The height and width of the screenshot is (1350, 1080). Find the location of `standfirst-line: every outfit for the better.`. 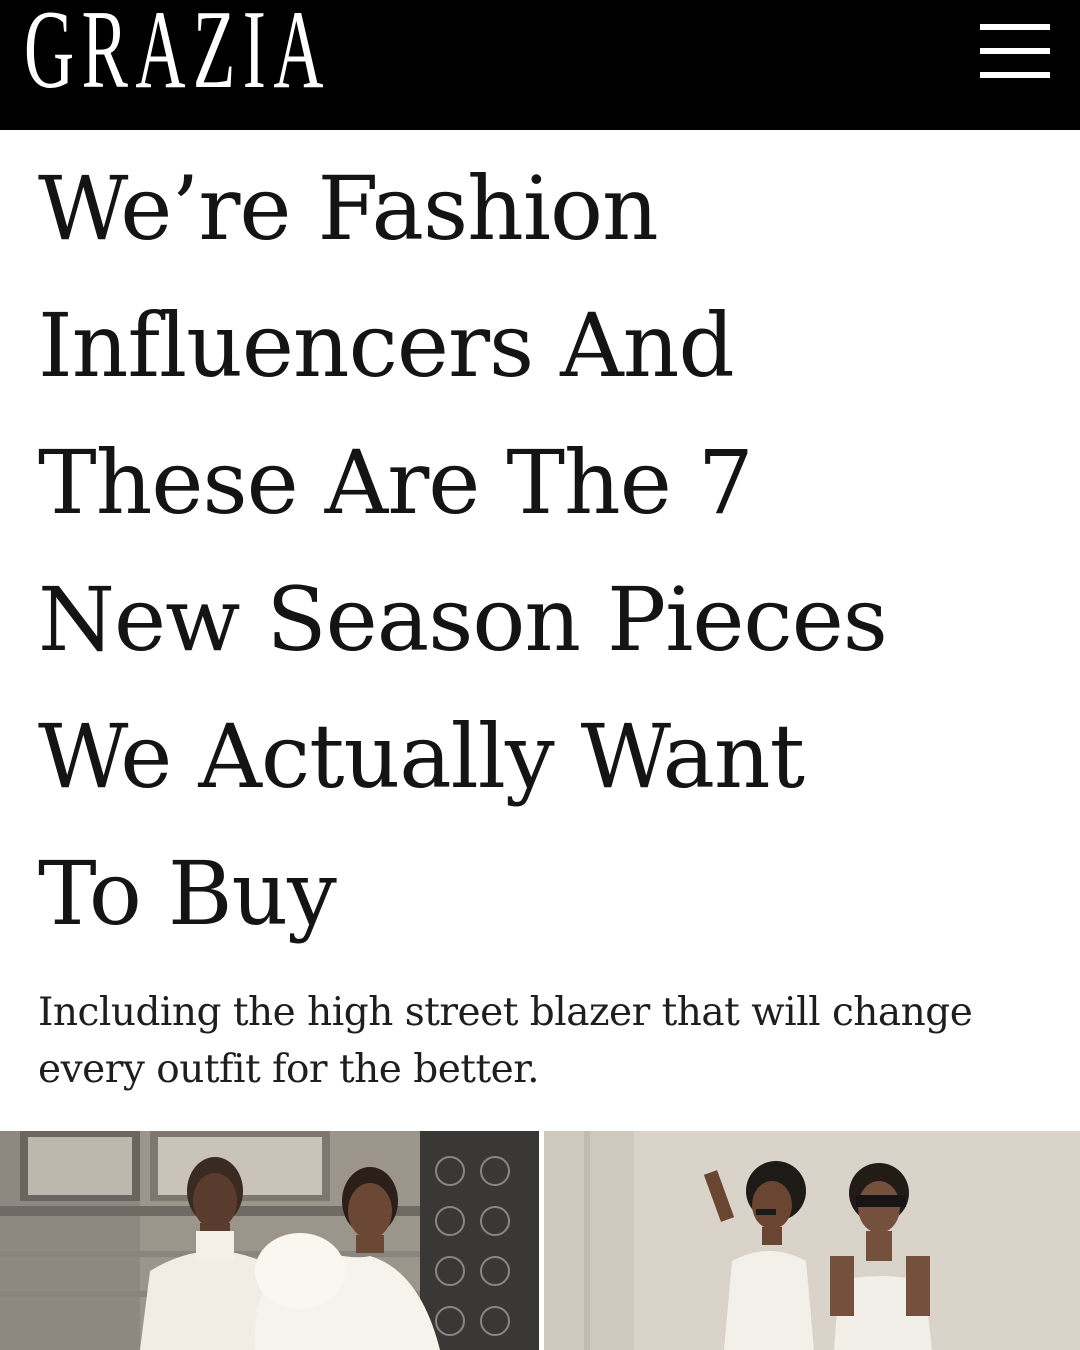

standfirst-line: every outfit for the better. is located at coordinates (288, 1069).